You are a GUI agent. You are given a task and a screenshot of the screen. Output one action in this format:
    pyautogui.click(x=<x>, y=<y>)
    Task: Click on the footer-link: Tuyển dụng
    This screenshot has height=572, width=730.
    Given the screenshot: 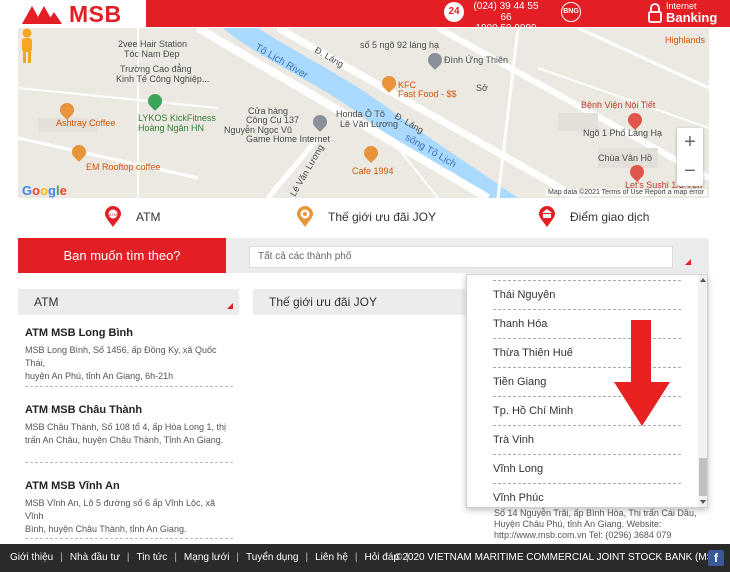 What is the action you would take?
    pyautogui.click(x=272, y=558)
    